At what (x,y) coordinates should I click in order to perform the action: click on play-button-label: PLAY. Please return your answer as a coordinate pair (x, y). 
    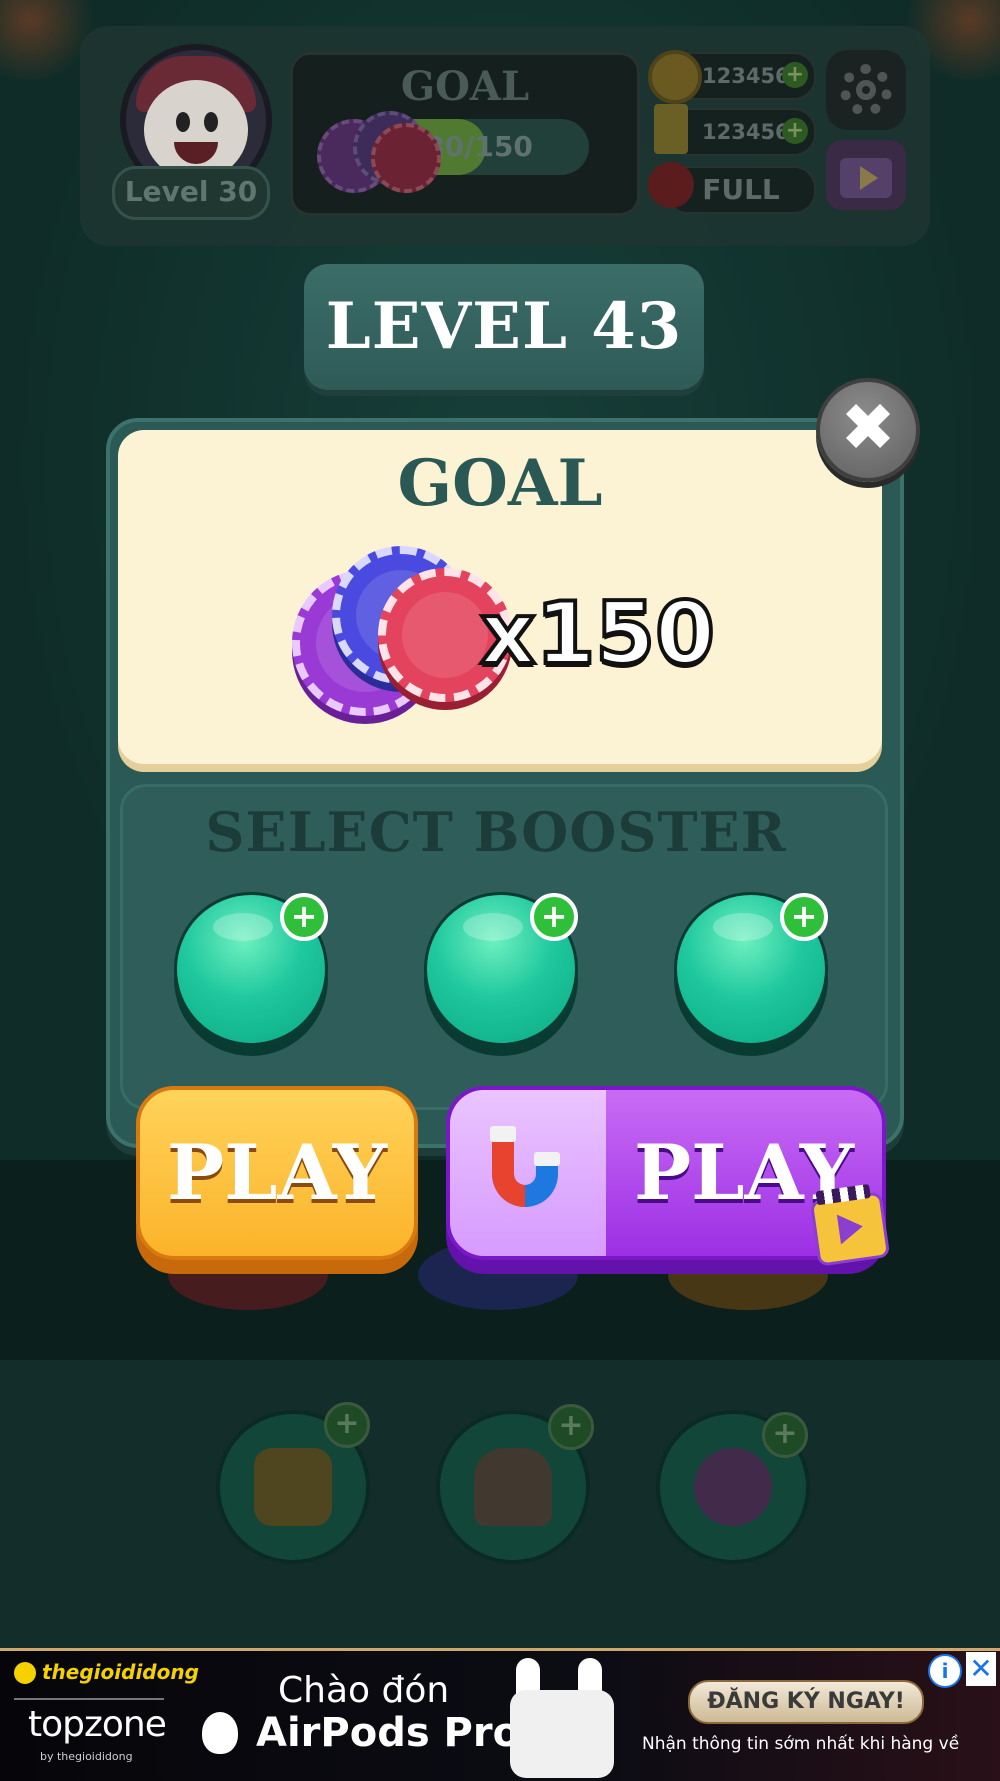
    Looking at the image, I should click on (277, 1172).